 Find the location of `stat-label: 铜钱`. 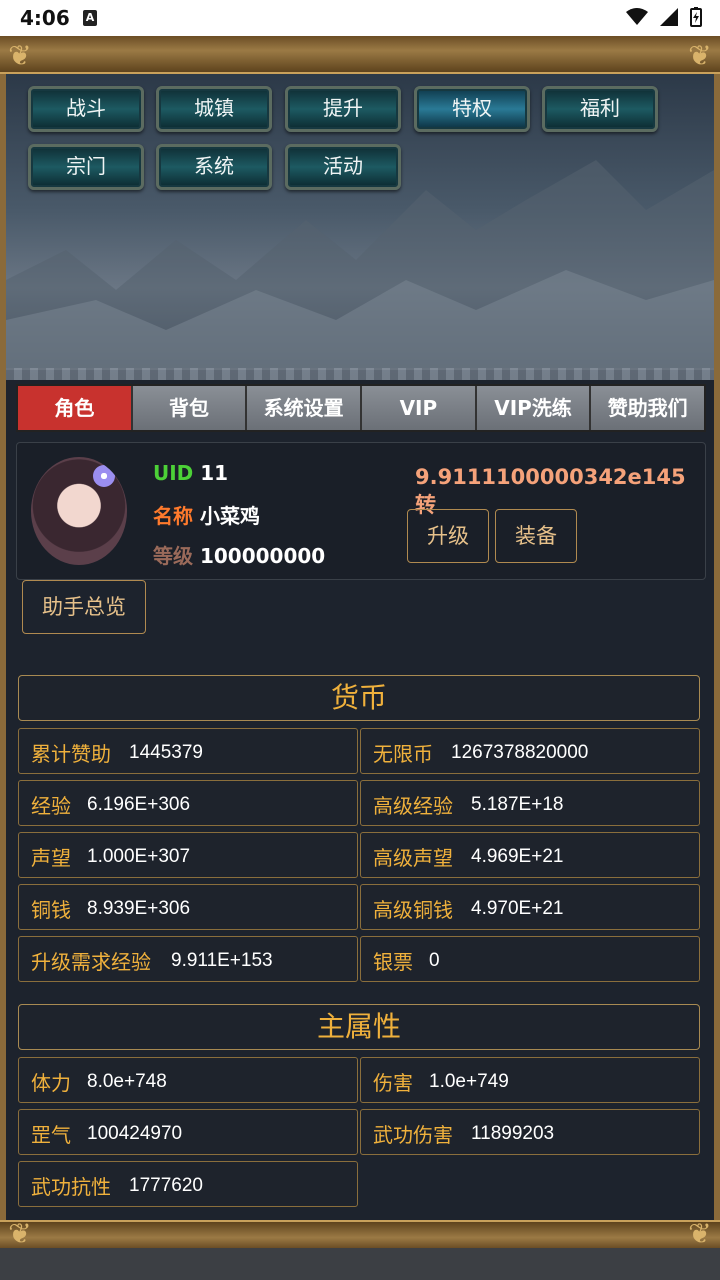

stat-label: 铜钱 is located at coordinates (51, 910).